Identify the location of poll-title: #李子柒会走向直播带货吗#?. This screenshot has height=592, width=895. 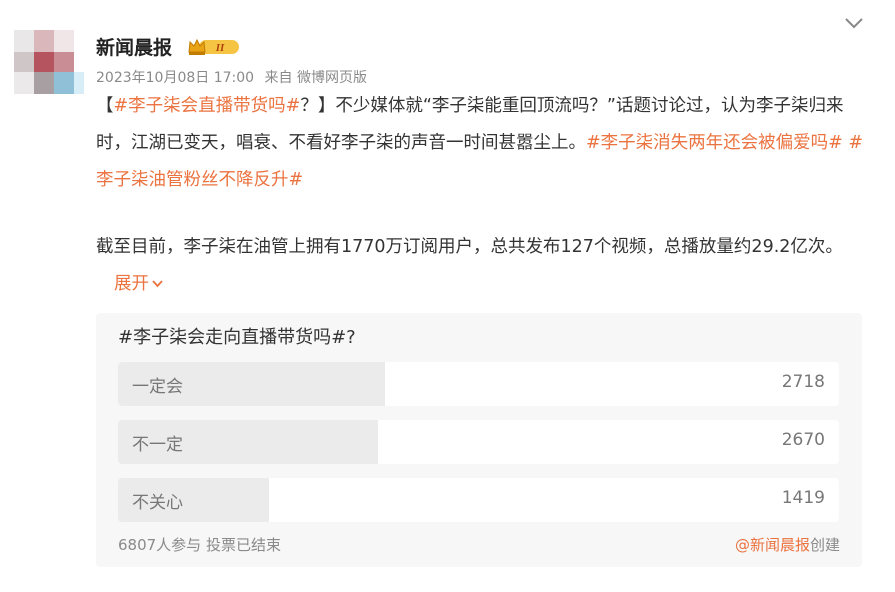
(237, 337).